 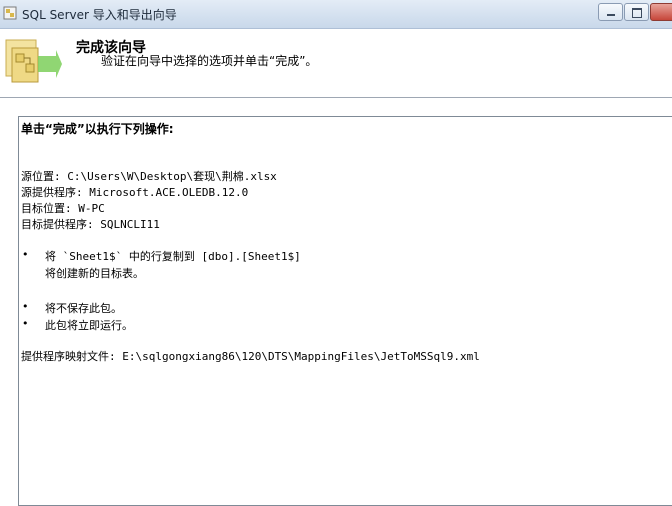 What do you see at coordinates (10, 13) in the screenshot?
I see `app-icon` at bounding box center [10, 13].